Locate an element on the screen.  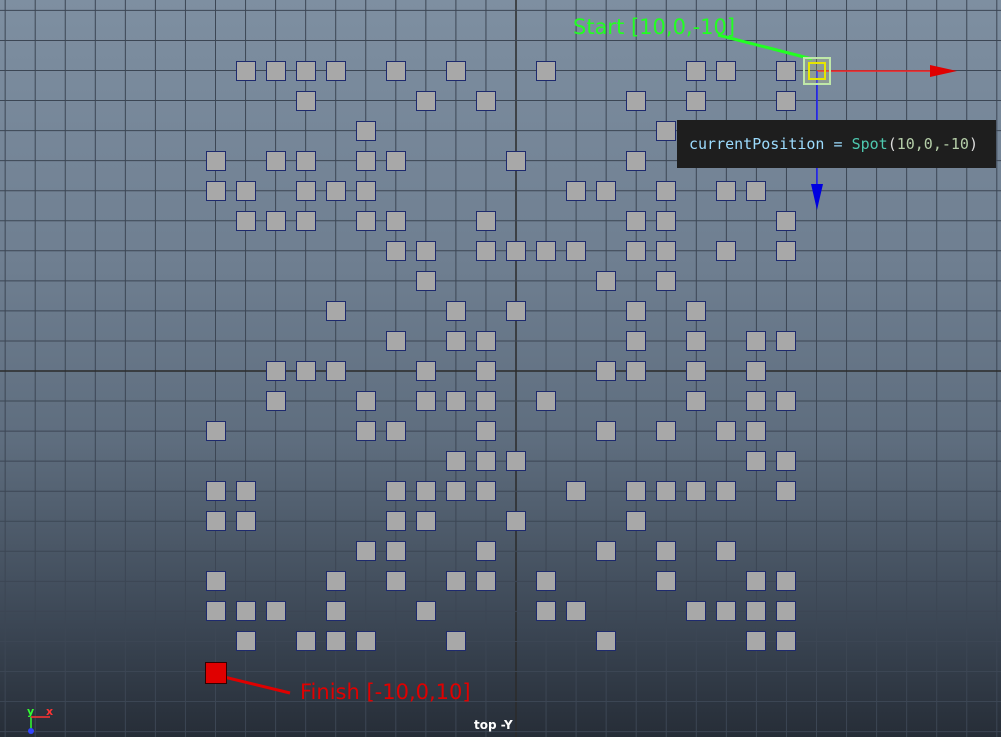
tooltip-class: Spot is located at coordinates (869, 144).